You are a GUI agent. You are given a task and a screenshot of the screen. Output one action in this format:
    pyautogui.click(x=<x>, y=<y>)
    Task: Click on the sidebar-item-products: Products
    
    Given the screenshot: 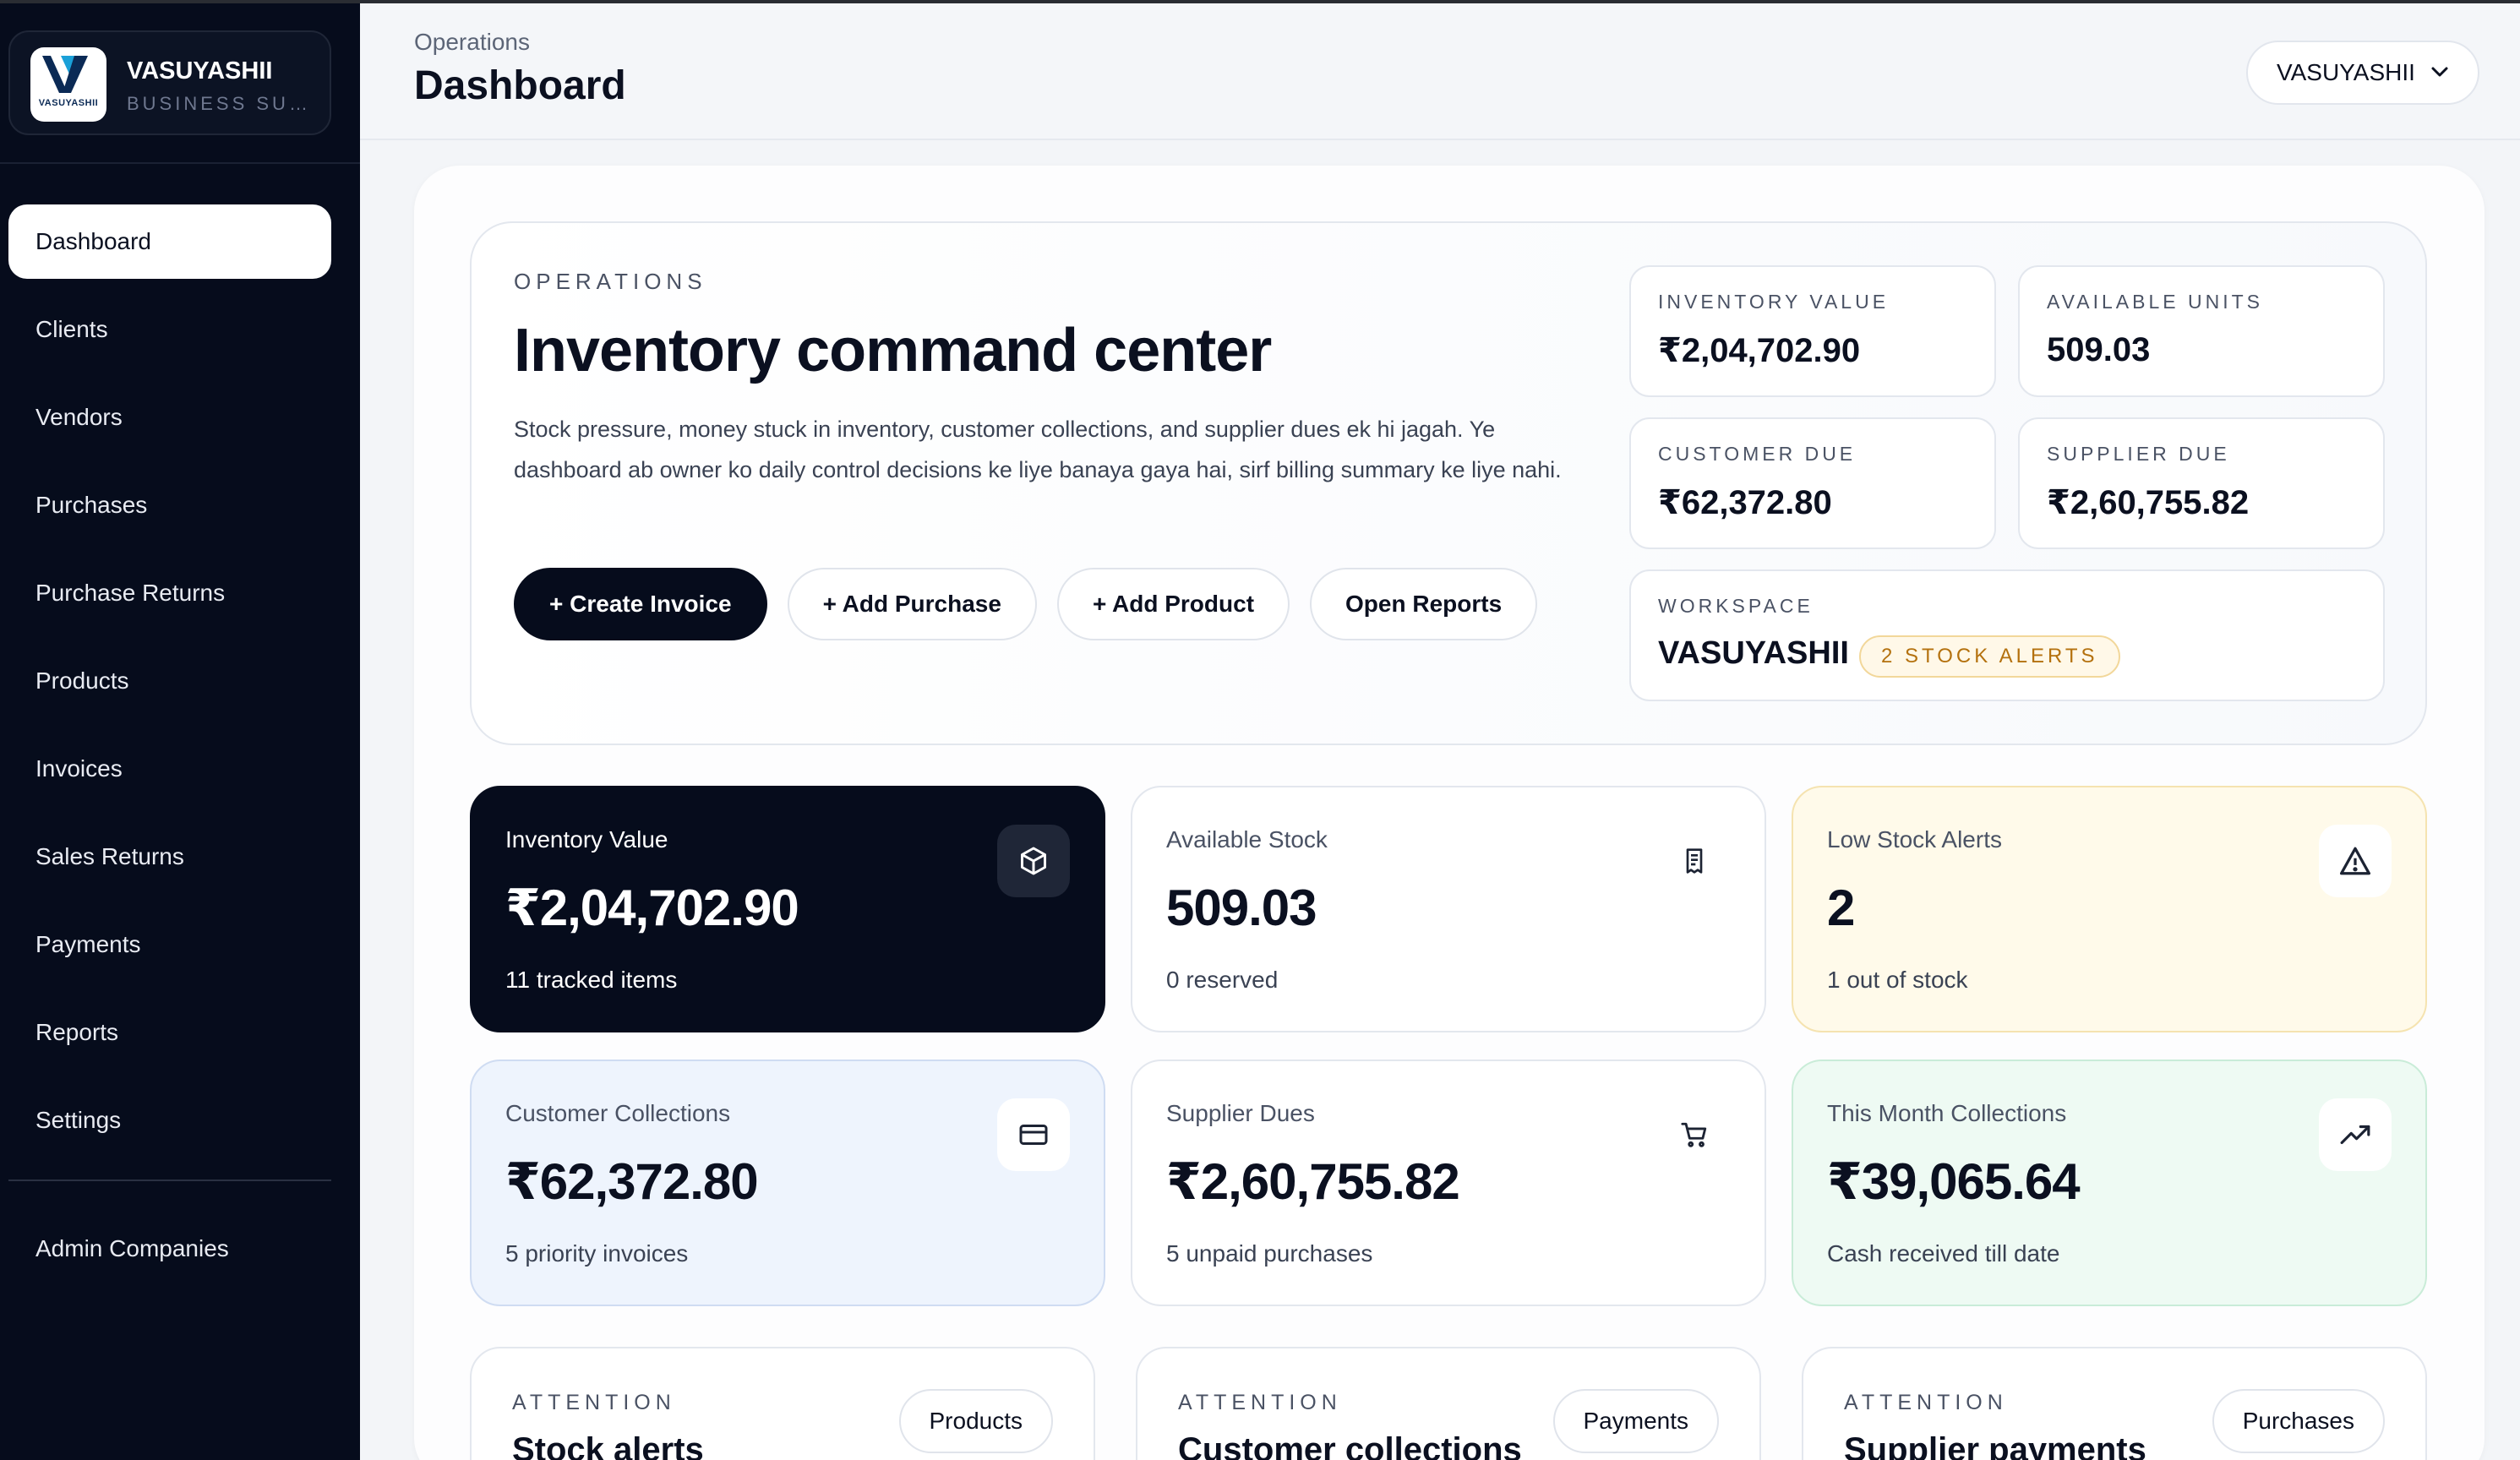 What is the action you would take?
    pyautogui.click(x=169, y=681)
    